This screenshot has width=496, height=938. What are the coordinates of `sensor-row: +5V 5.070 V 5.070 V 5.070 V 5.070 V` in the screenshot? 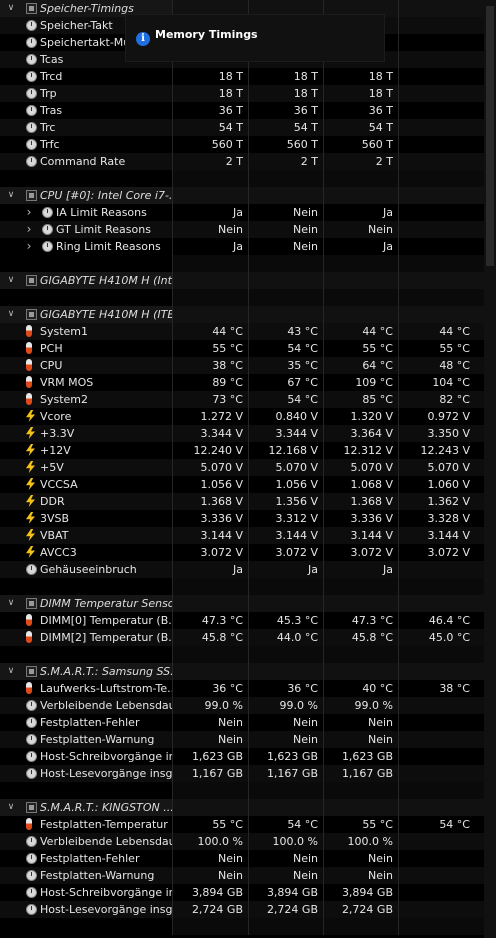 It's located at (248, 467).